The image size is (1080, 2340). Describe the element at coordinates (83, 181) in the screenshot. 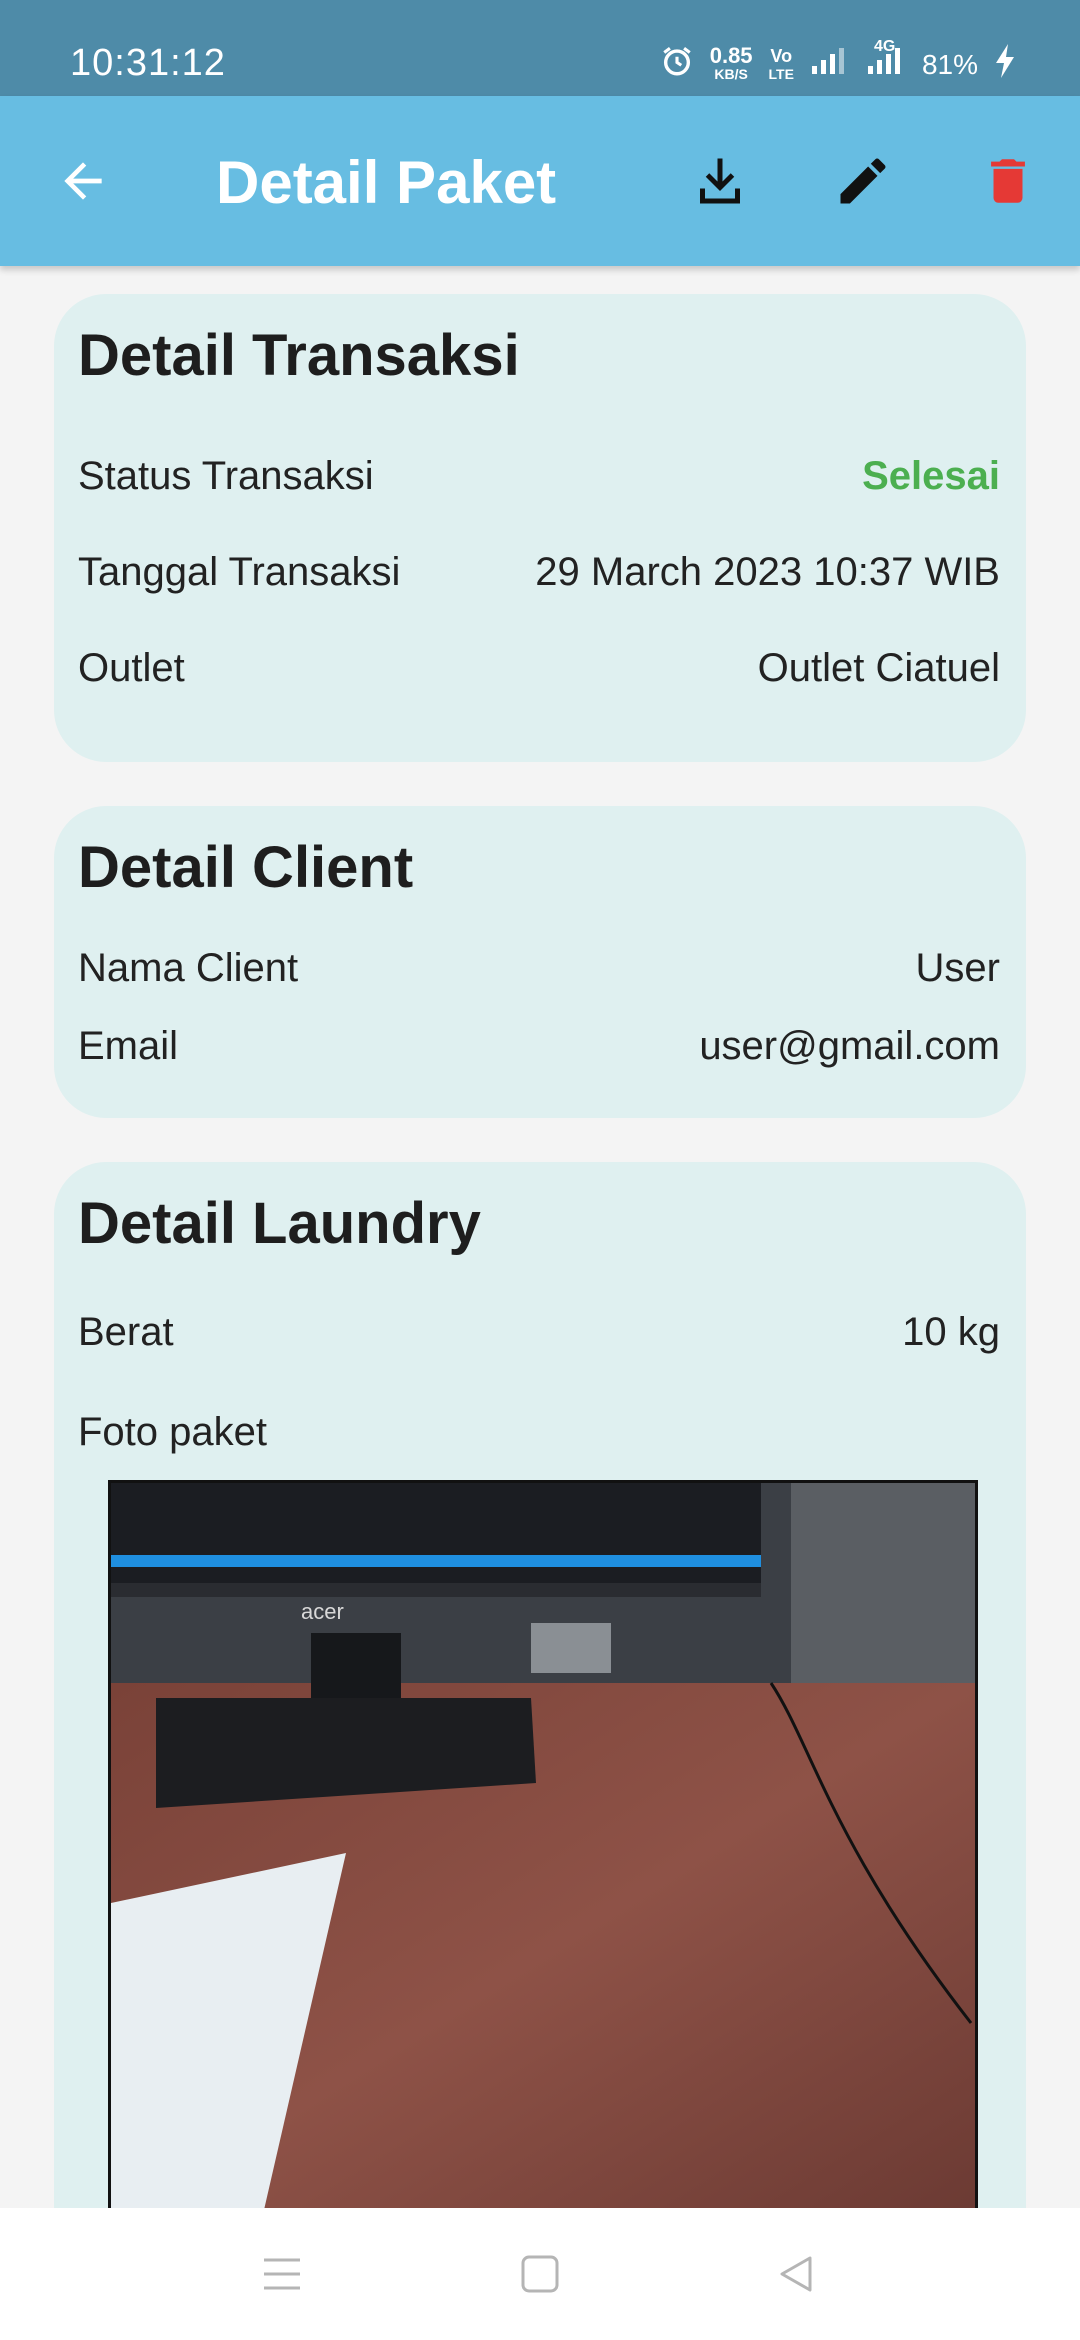

I see `back-arrow-icon` at that location.